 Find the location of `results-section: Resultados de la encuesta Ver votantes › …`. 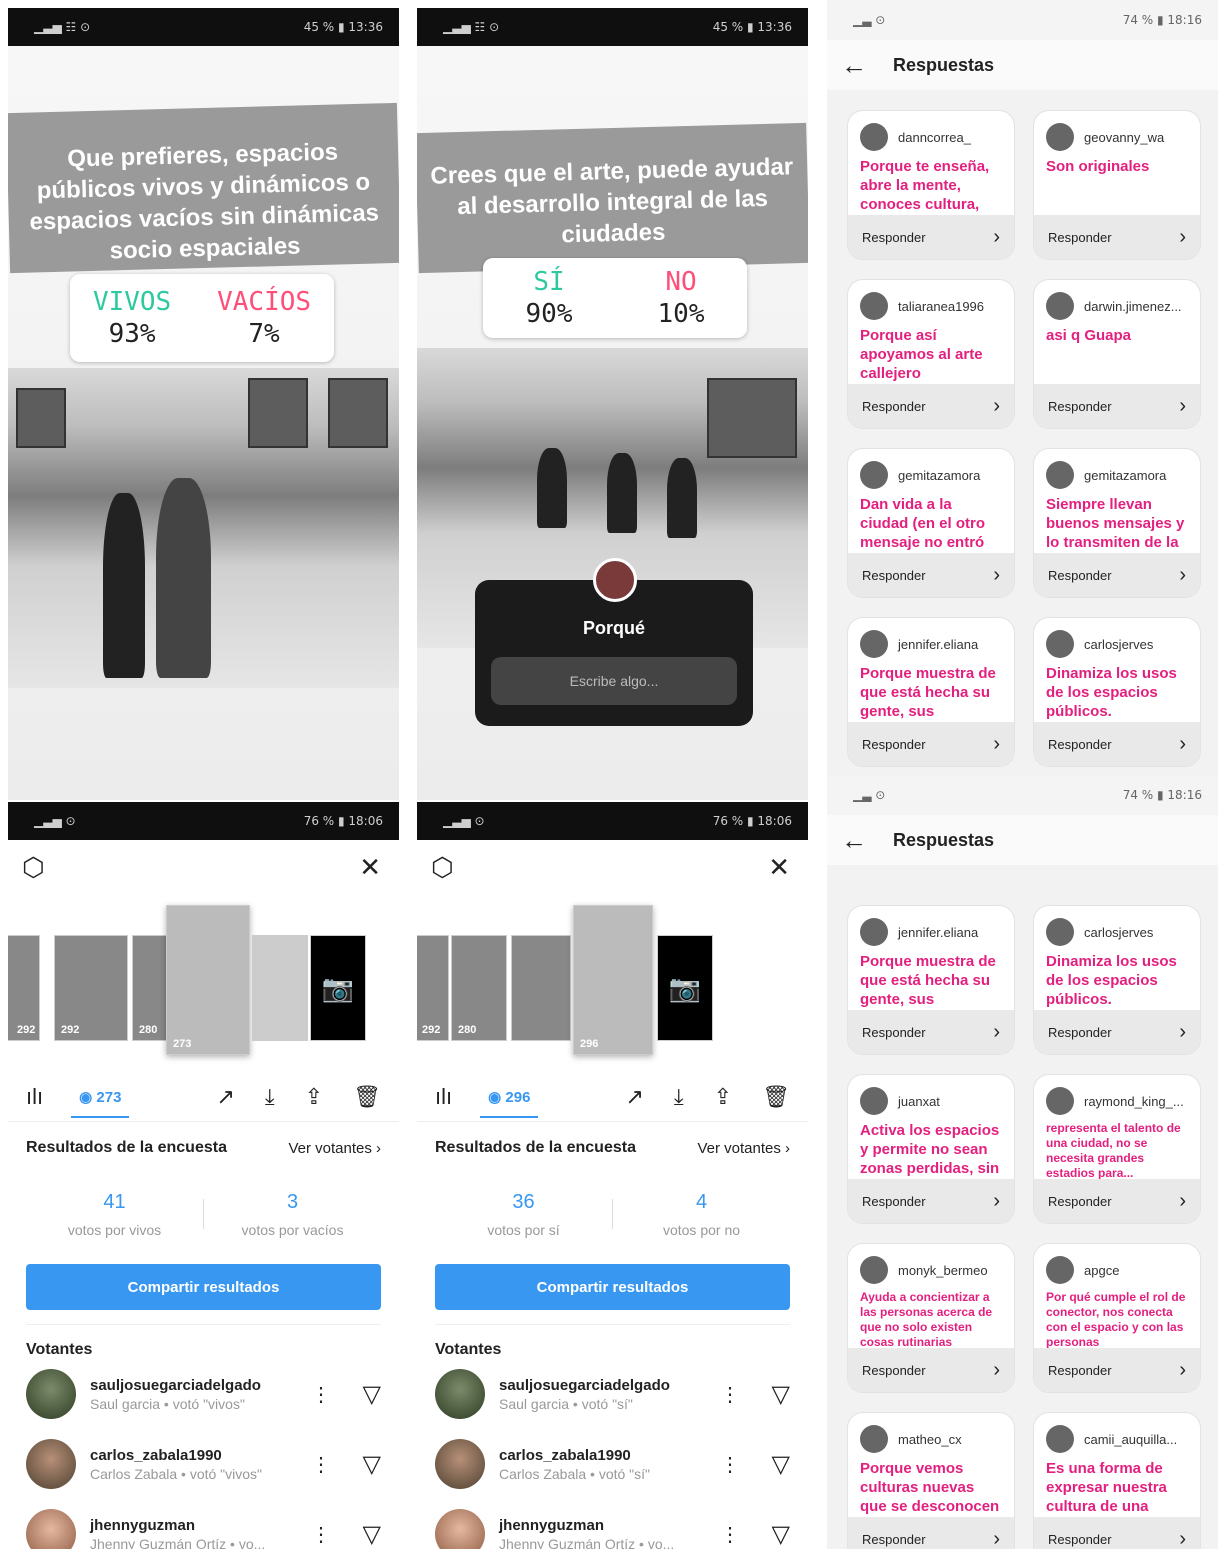

results-section: Resultados de la encuesta Ver votantes › … is located at coordinates (612, 1335).